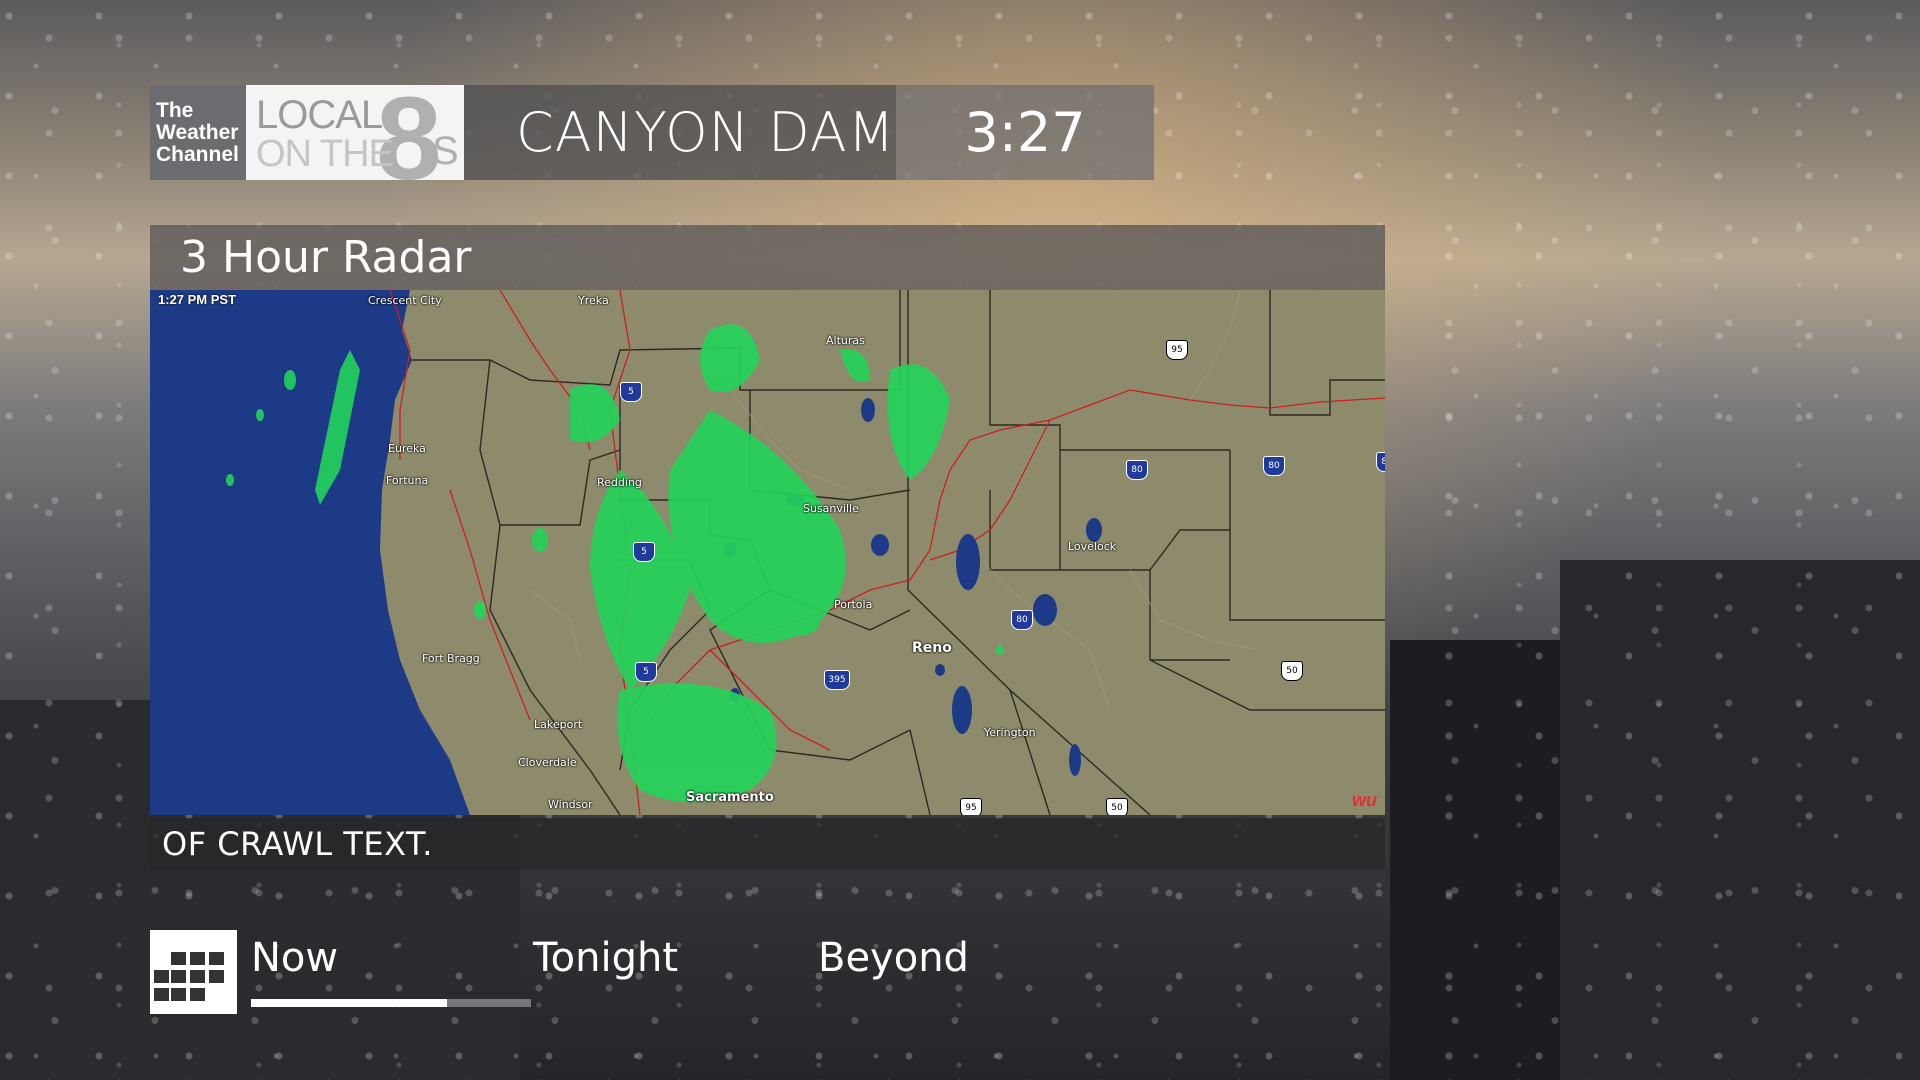 This screenshot has height=1080, width=1920. I want to click on city-label: Redding, so click(619, 482).